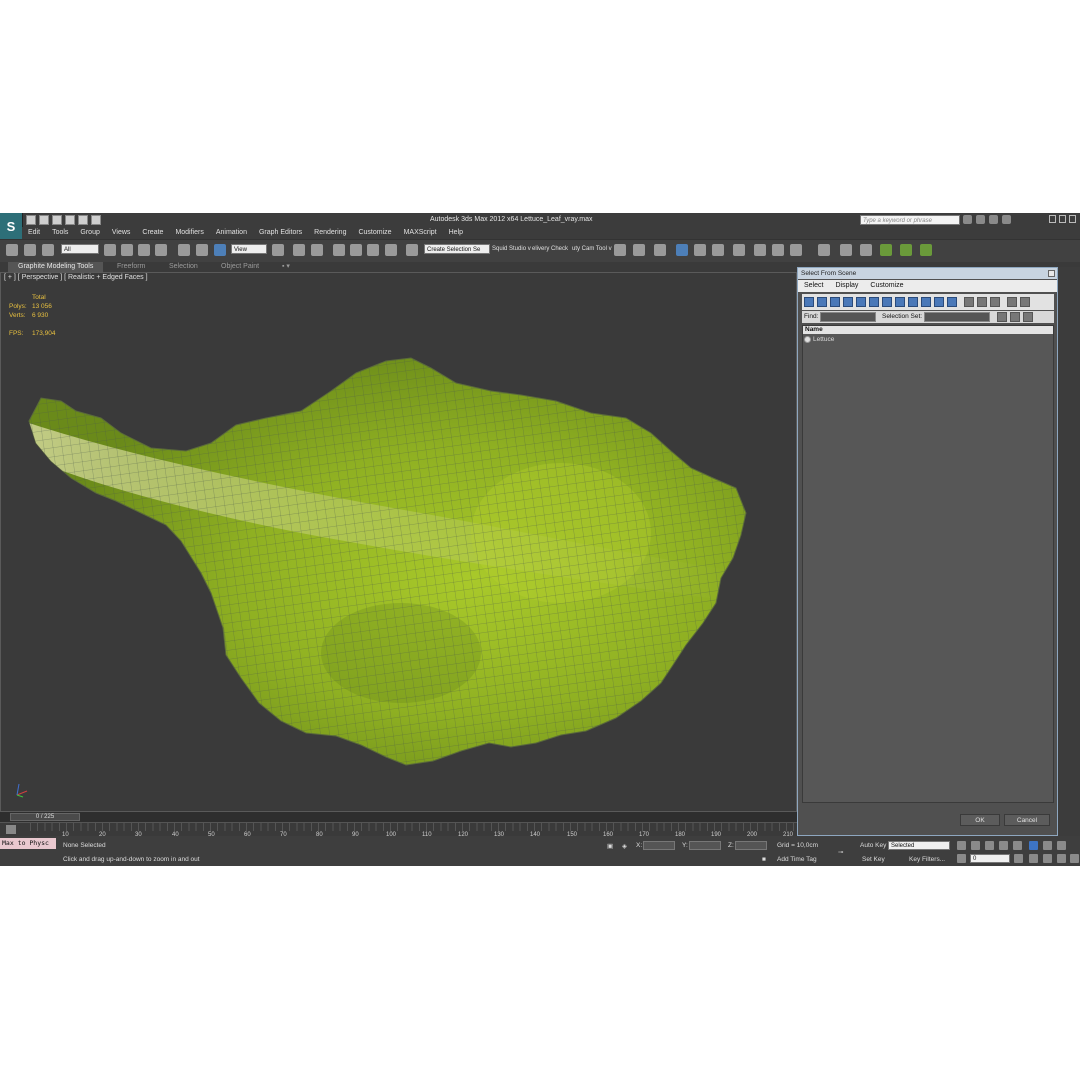 This screenshot has height=1080, width=1080. I want to click on orbit-icon, so click(1061, 858).